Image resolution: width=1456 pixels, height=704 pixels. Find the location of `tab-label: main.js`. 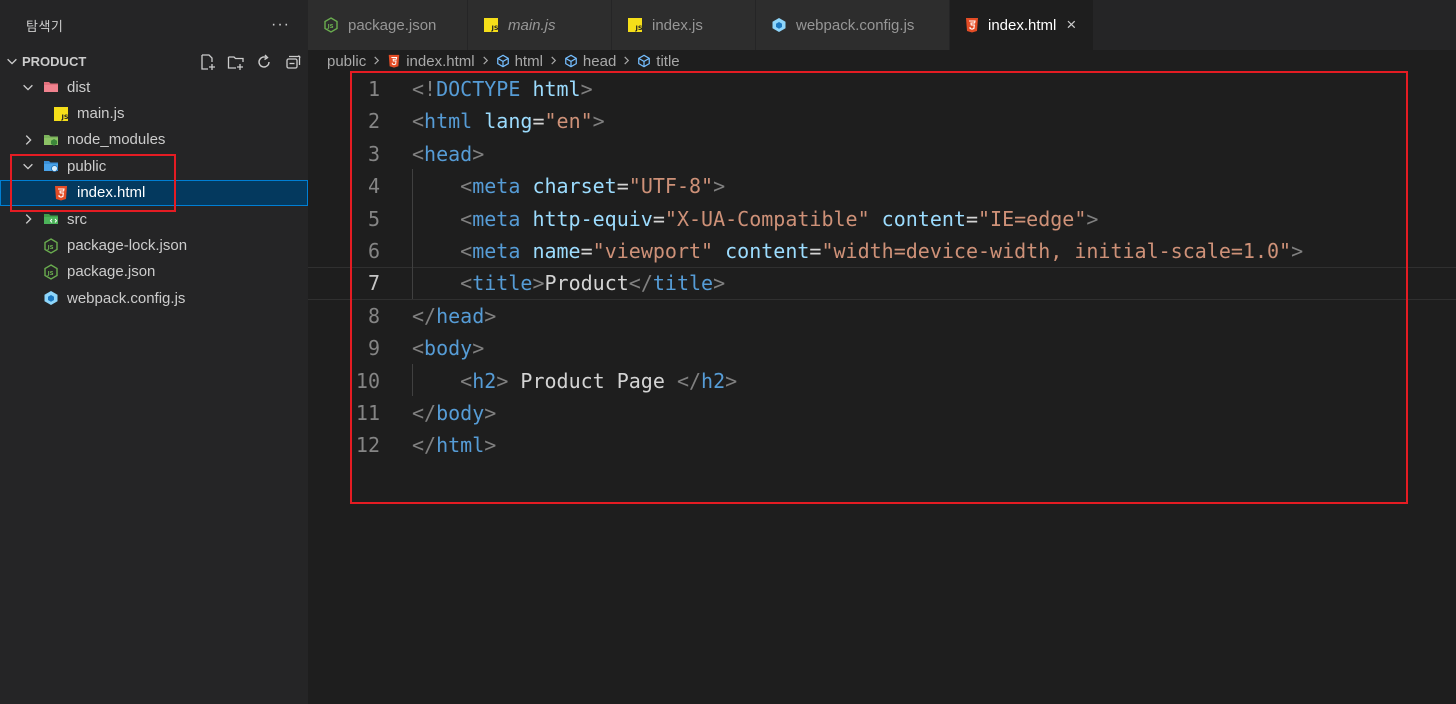

tab-label: main.js is located at coordinates (532, 25).